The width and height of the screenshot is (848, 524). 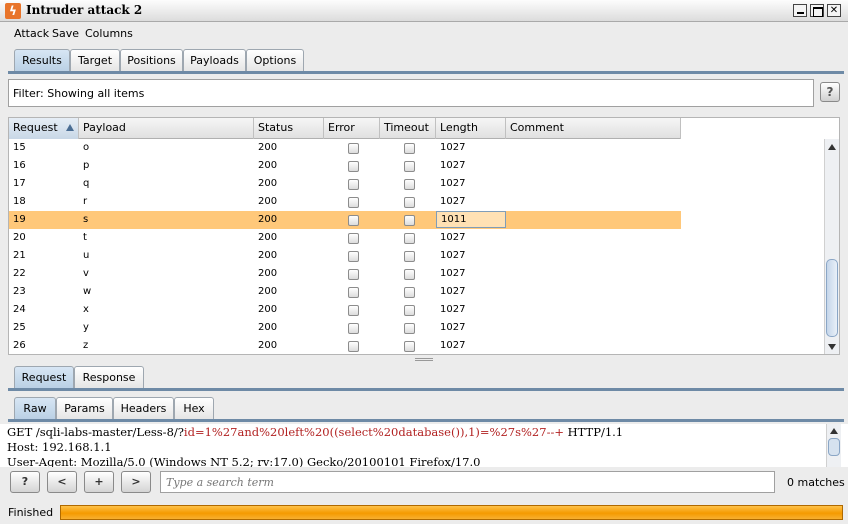 What do you see at coordinates (345, 166) in the screenshot?
I see `table-row: 16 p 200 1027` at bounding box center [345, 166].